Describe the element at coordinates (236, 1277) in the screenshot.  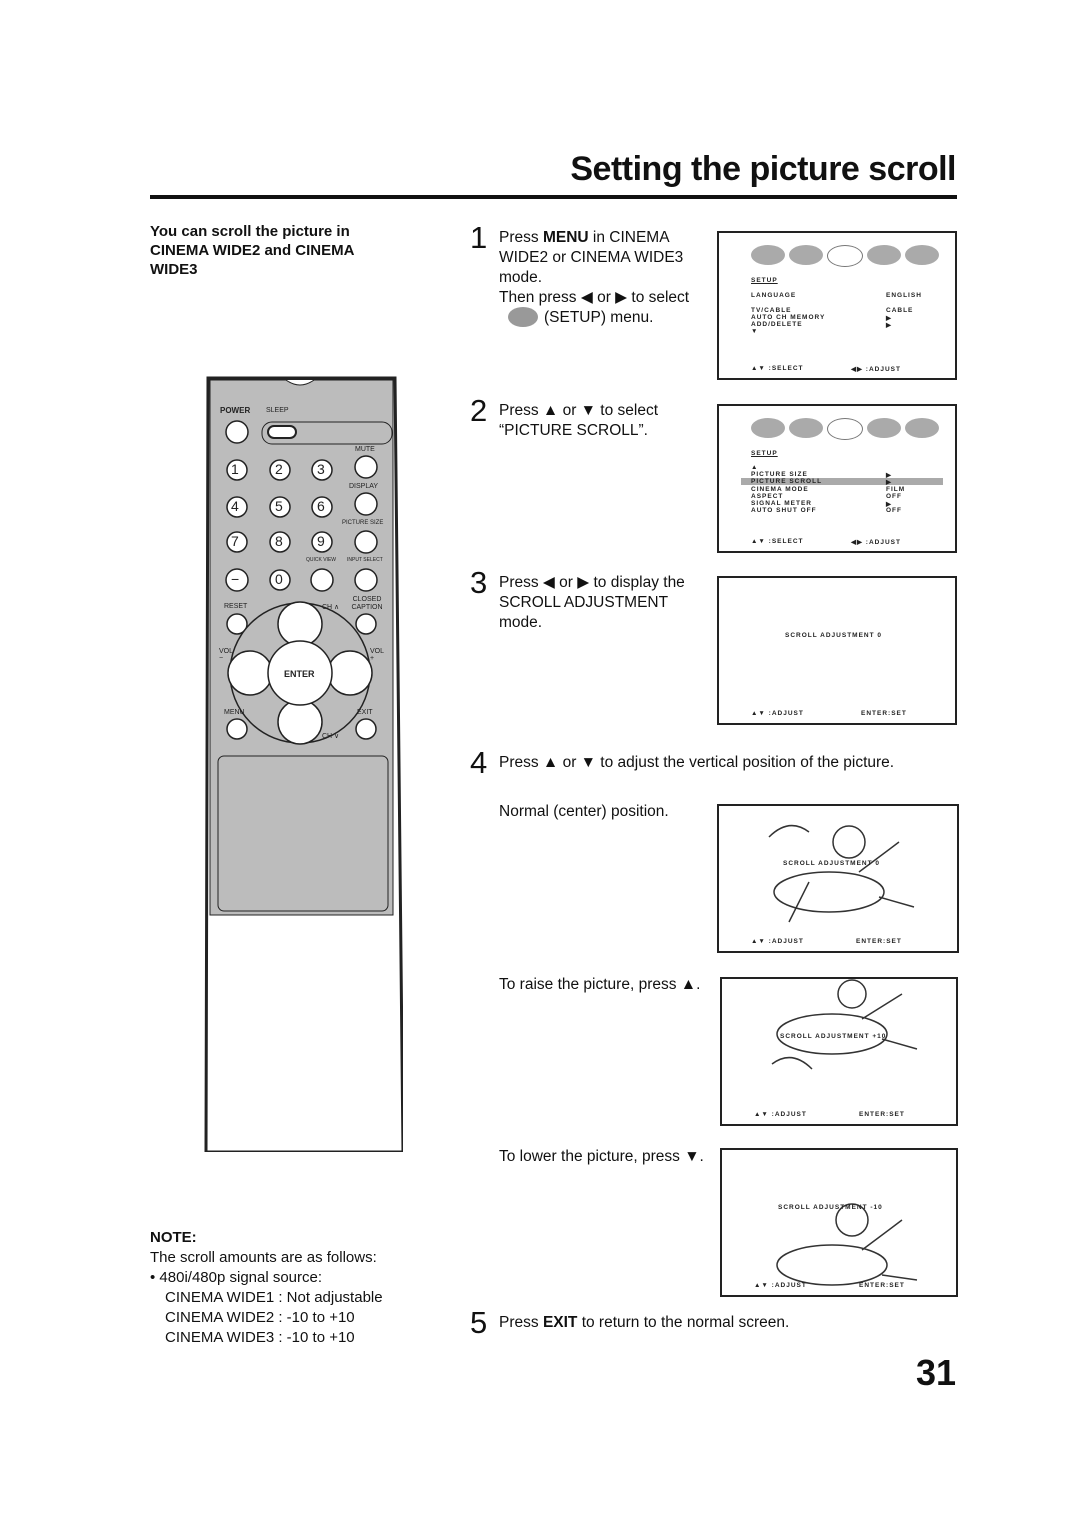
I see `note-bullet: • 480i/480p signal source:` at that location.